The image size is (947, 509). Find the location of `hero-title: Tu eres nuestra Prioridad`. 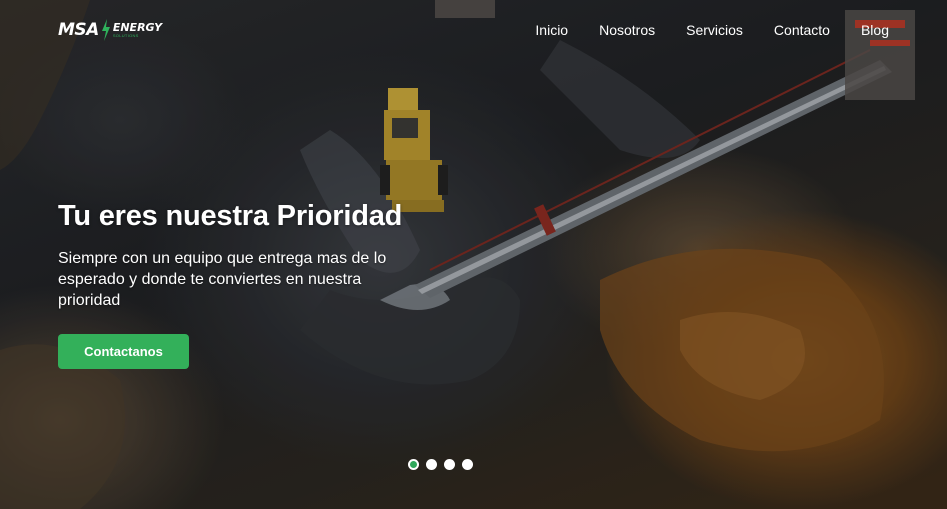

hero-title: Tu eres nuestra Prioridad is located at coordinates (230, 216).